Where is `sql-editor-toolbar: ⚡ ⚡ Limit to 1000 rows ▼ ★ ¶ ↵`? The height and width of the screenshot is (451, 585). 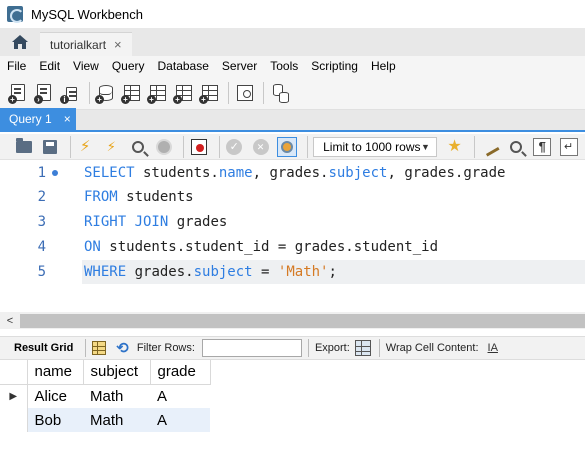 sql-editor-toolbar: ⚡ ⚡ Limit to 1000 rows ▼ ★ ¶ ↵ is located at coordinates (292, 147).